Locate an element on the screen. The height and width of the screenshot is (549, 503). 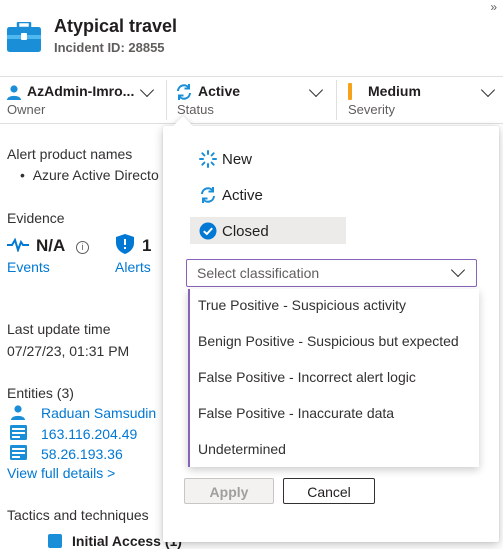
incident-id: Incident ID: 28855 is located at coordinates (109, 47).